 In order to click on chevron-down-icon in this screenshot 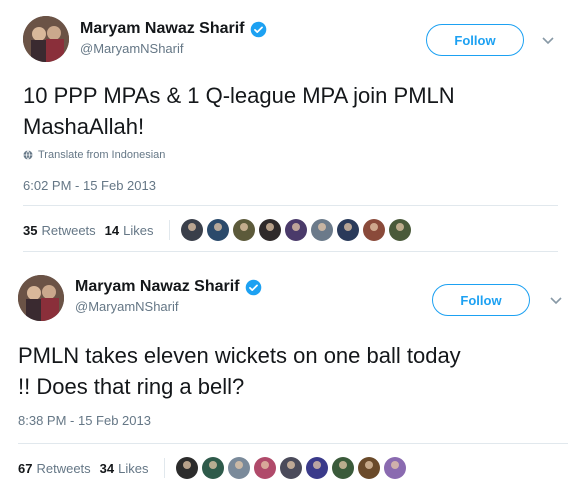, I will do `click(556, 301)`.